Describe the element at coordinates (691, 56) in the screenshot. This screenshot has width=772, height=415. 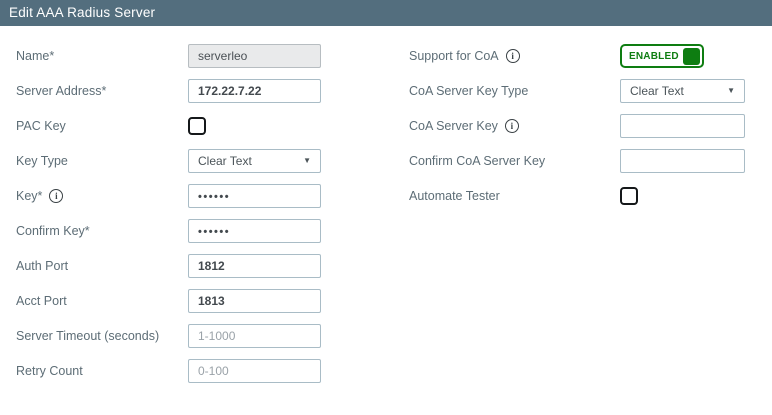
I see `toggle-knob` at that location.